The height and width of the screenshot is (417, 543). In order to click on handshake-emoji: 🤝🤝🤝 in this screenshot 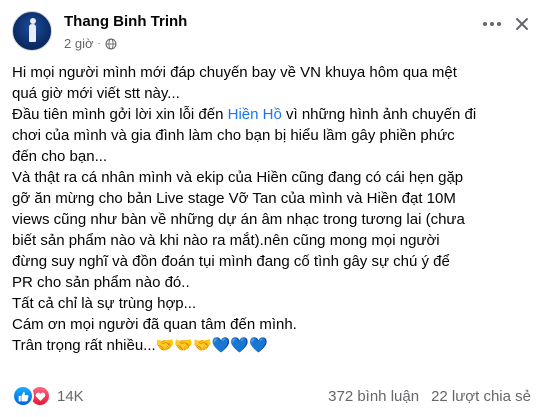, I will do `click(183, 345)`.